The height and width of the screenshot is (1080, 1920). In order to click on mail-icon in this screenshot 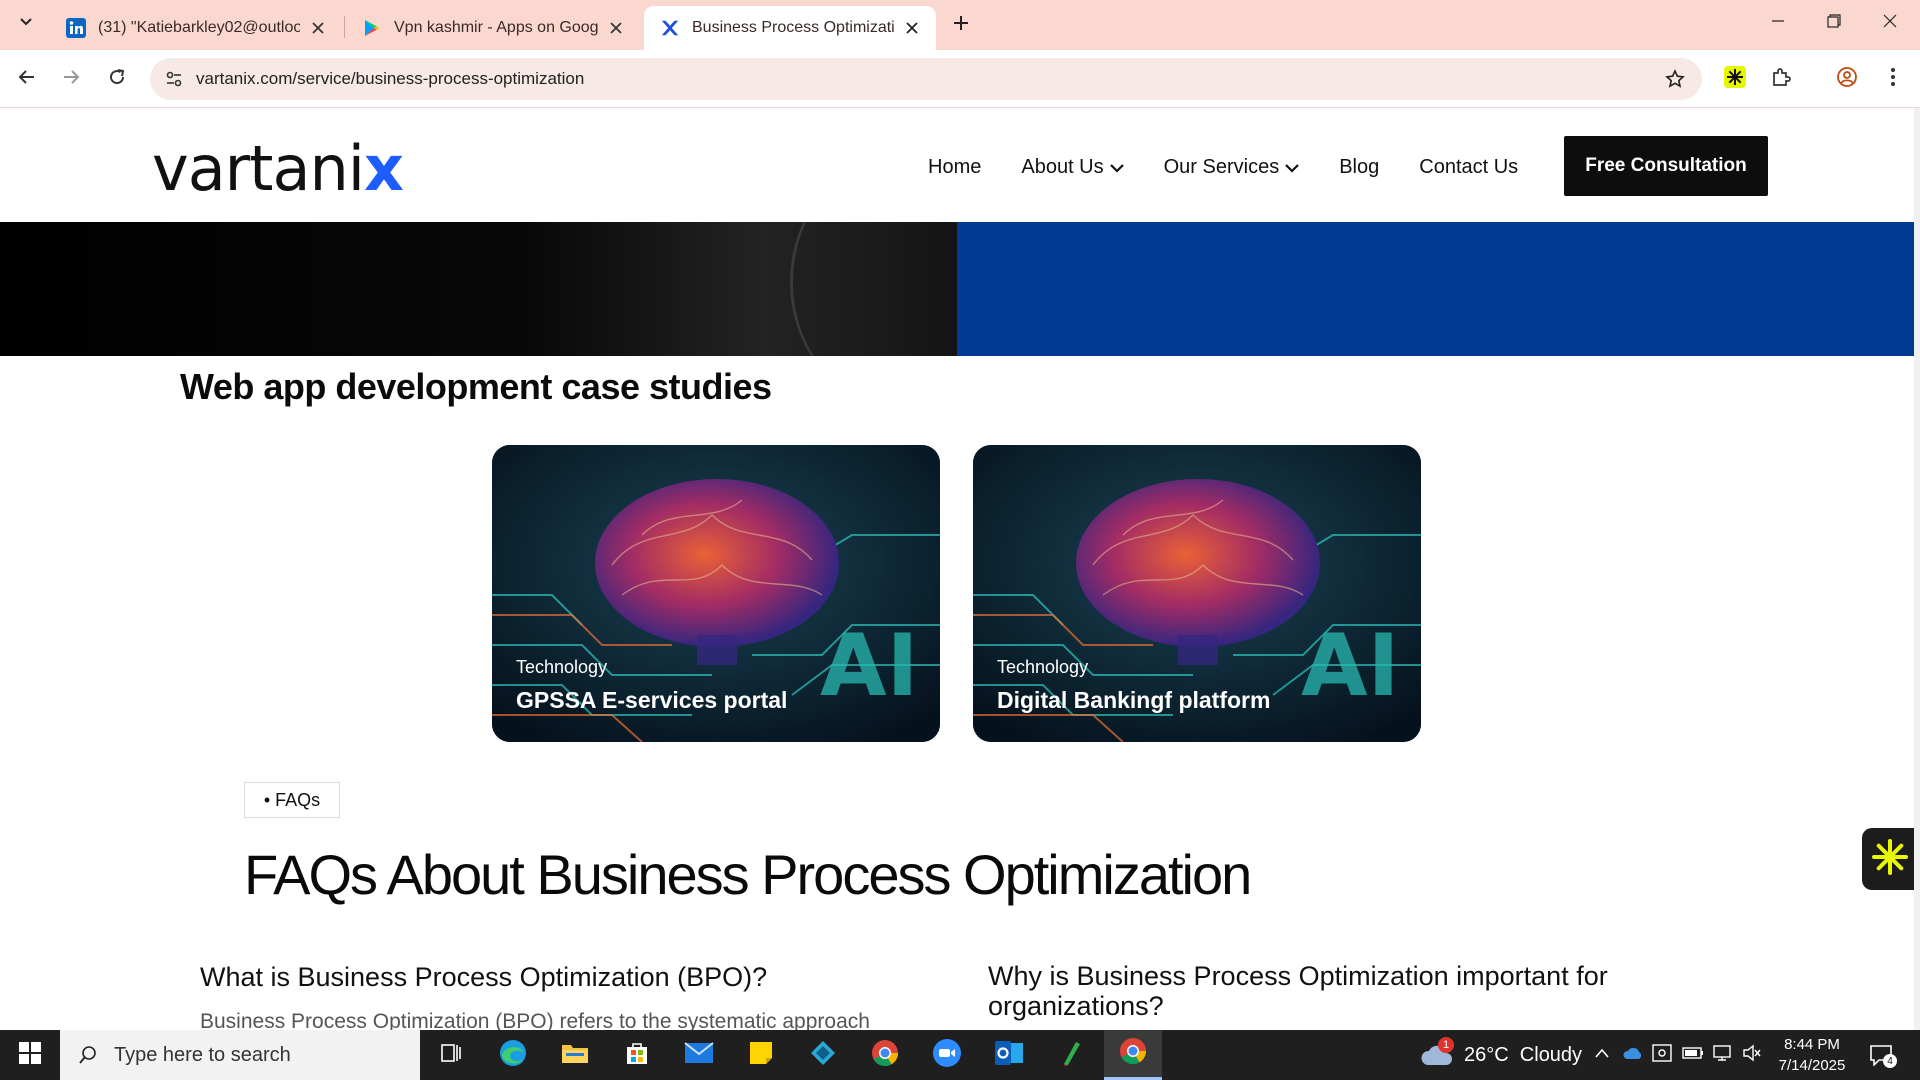, I will do `click(699, 1055)`.